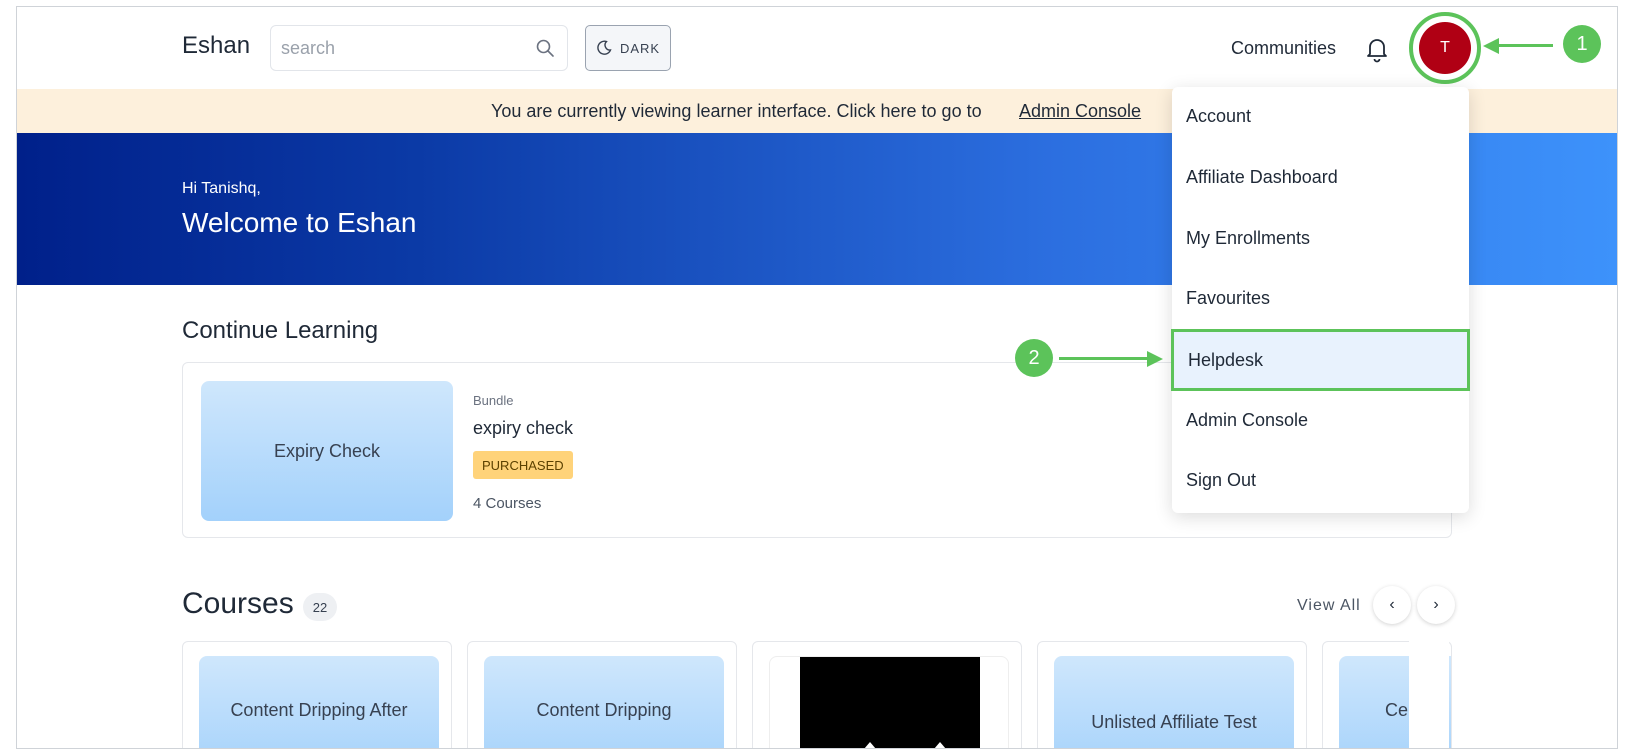  I want to click on view-all-link: View All, so click(1329, 606).